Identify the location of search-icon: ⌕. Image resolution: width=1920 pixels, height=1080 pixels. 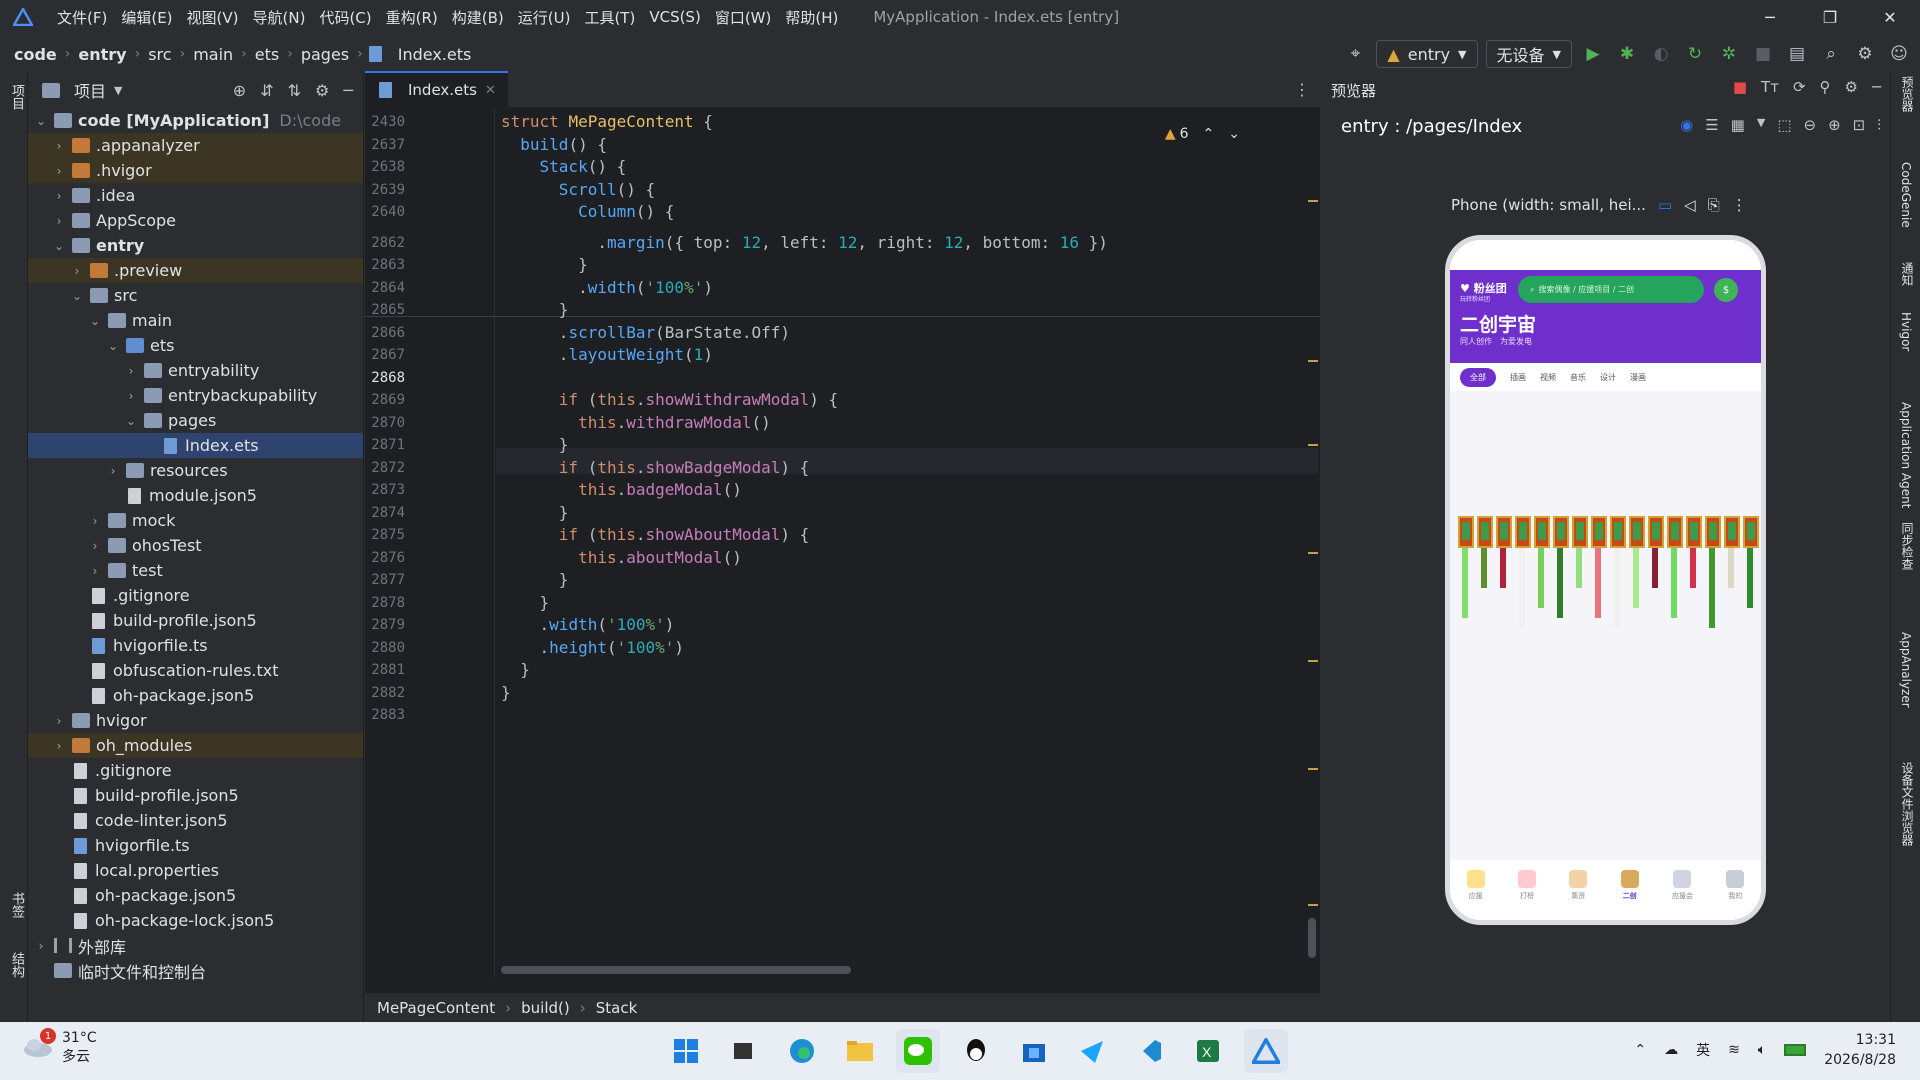
(1831, 54).